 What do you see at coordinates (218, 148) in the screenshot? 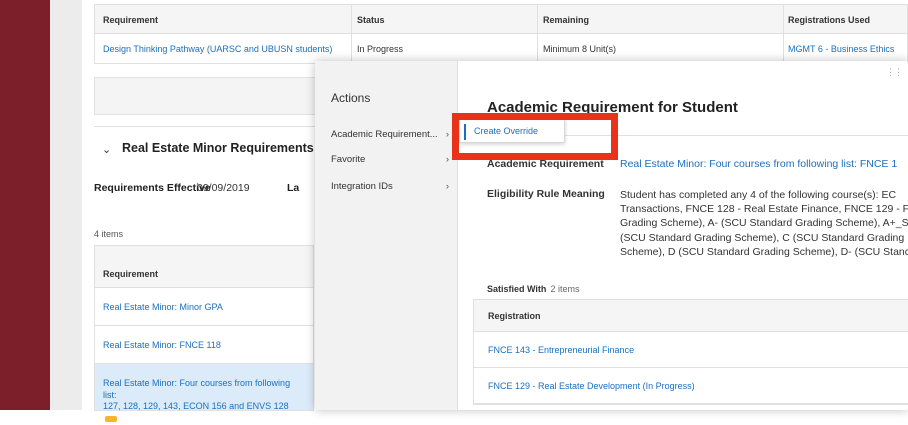
I see `section-title: Real Estate Minor Requirements` at bounding box center [218, 148].